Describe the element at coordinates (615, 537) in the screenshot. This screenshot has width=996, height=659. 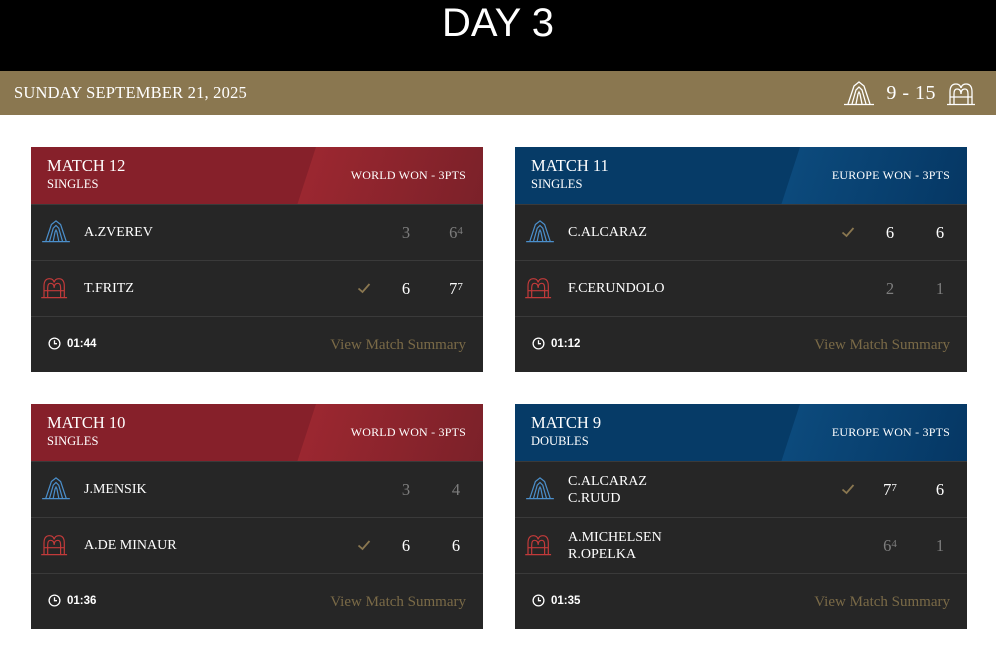
I see `player-name-line: A.MICHELSEN` at that location.